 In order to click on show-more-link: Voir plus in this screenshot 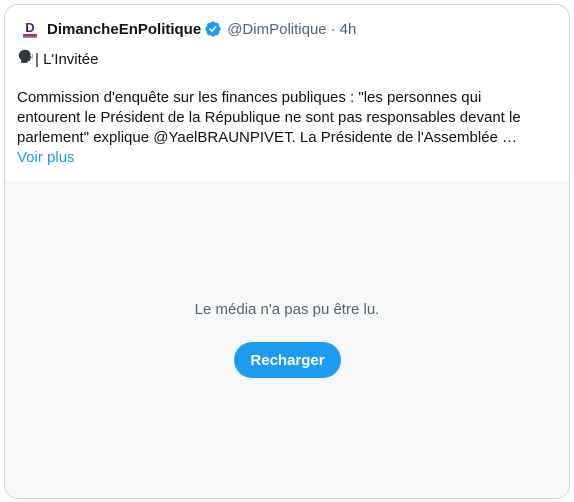, I will do `click(46, 157)`.